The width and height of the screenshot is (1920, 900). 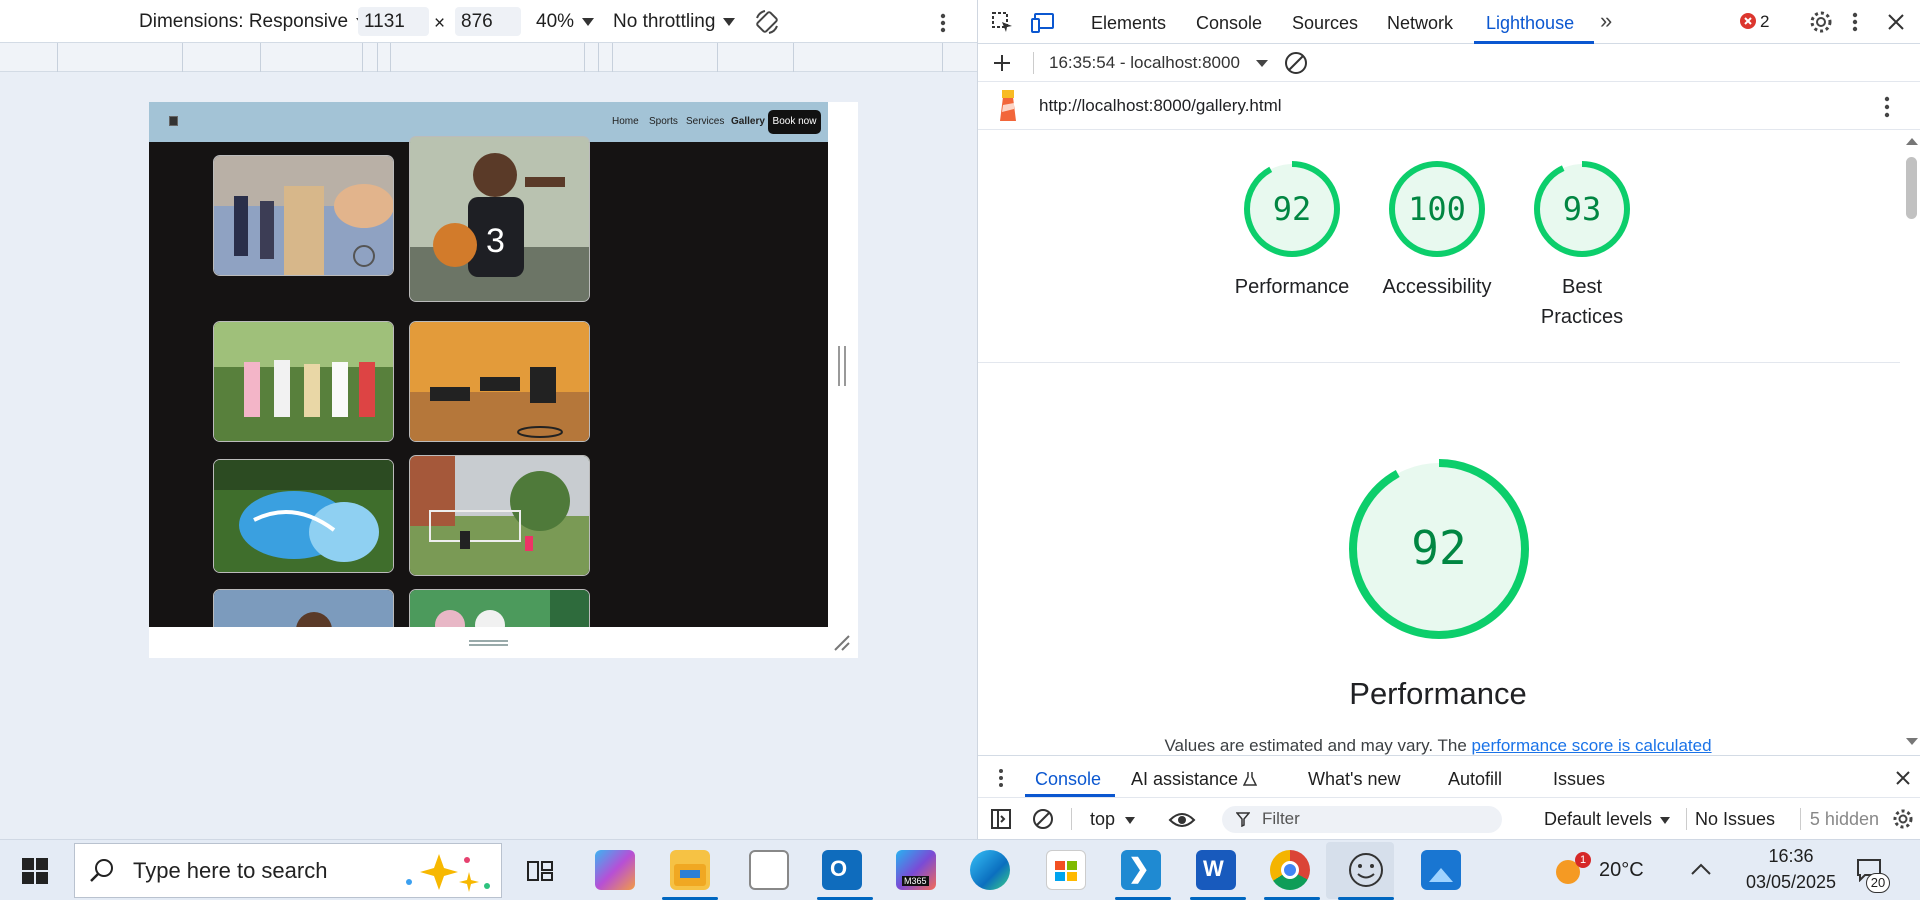 I want to click on chevron-up-icon, so click(x=1701, y=869).